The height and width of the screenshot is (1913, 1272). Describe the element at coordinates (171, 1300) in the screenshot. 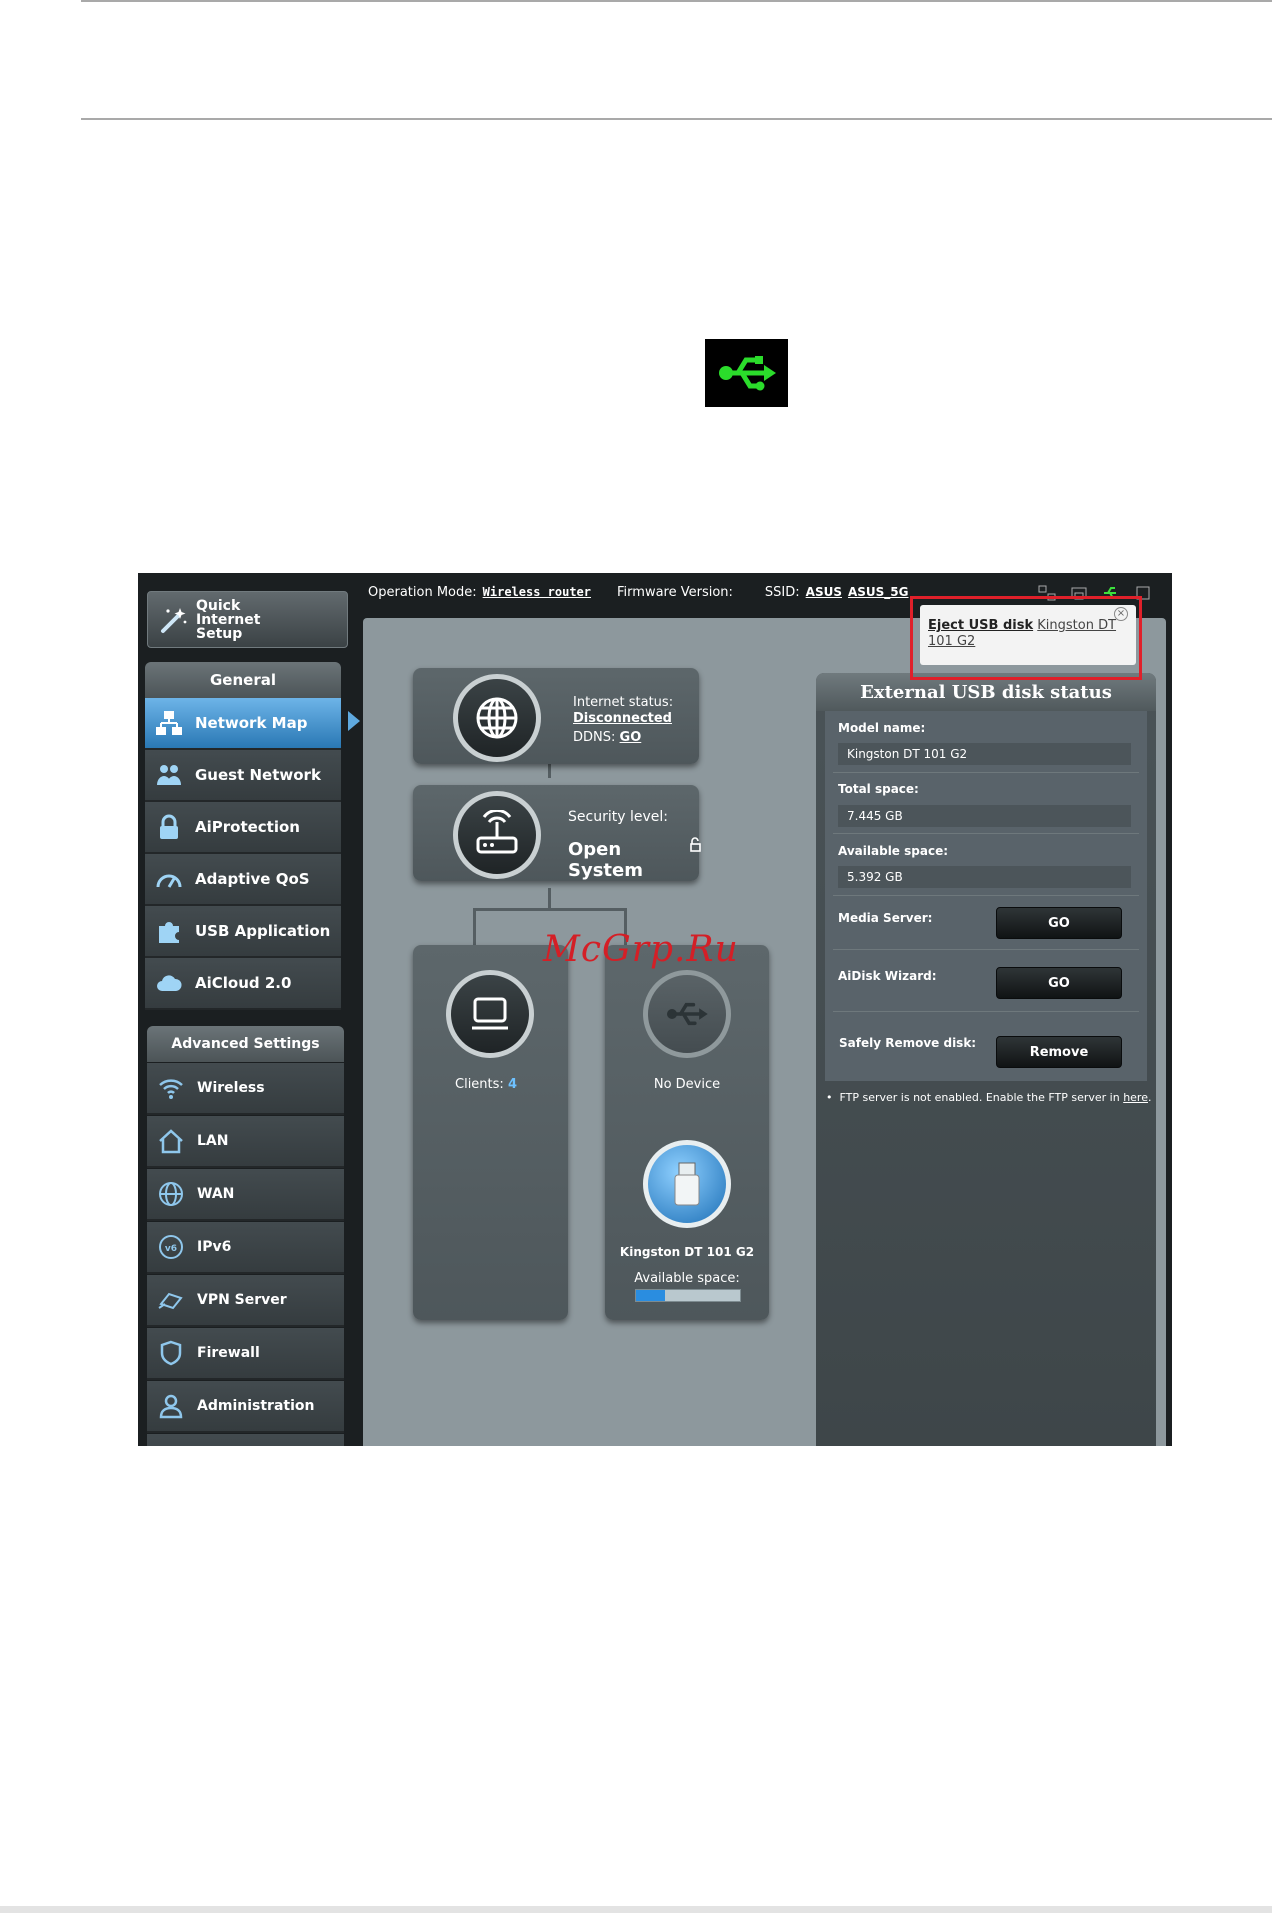

I see `vpn-icon` at that location.